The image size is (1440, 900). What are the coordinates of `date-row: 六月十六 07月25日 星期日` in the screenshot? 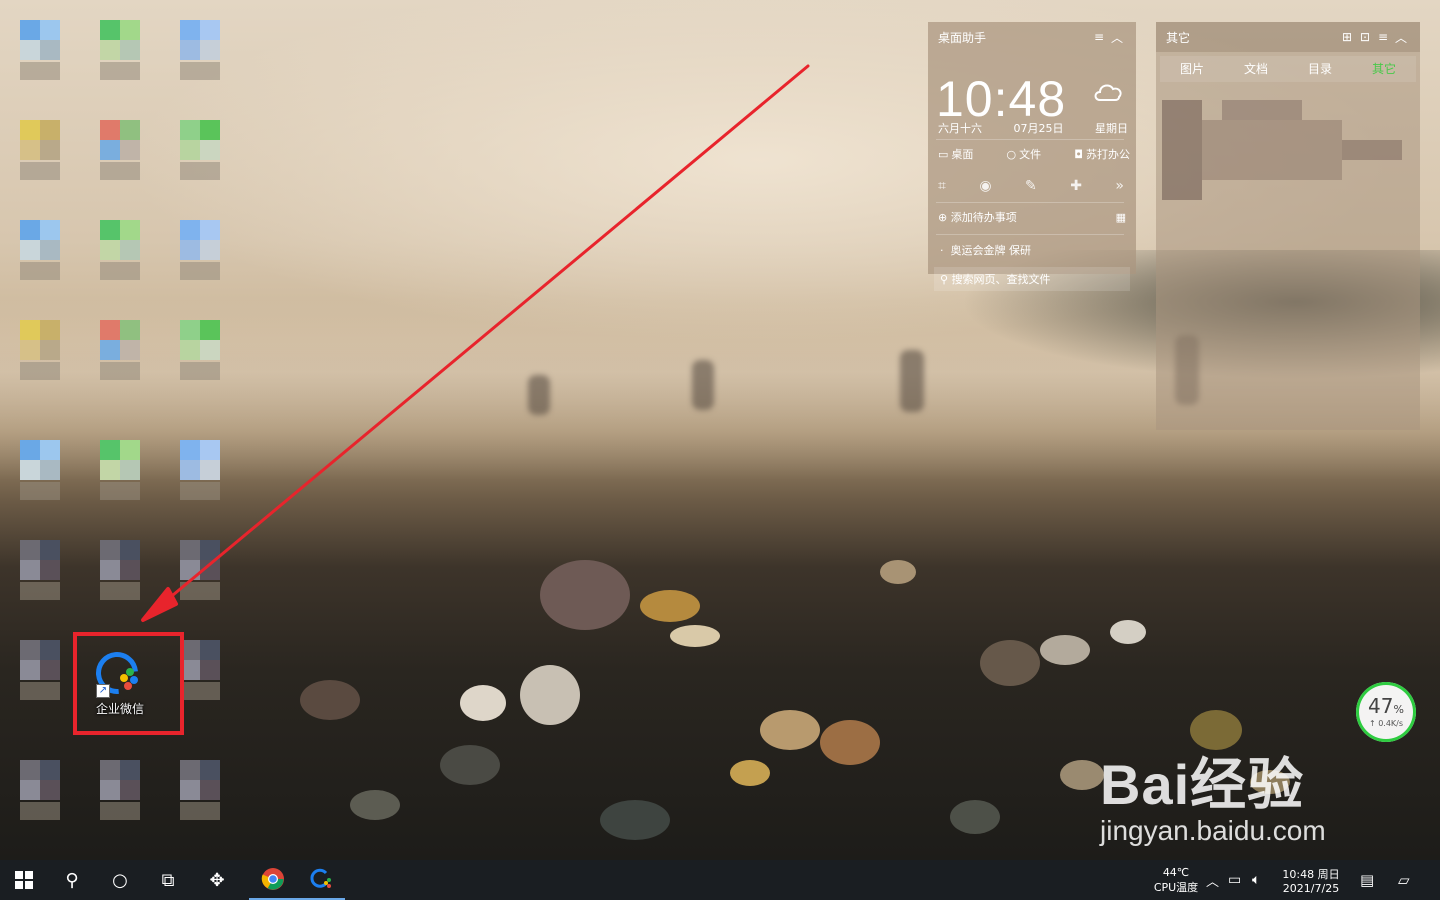 It's located at (1033, 128).